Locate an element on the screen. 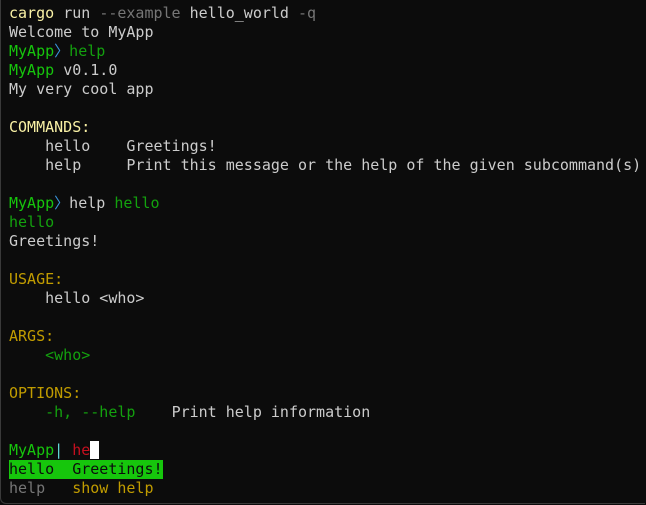 This screenshot has height=505, width=646. prompt-line-2: MyApp〉help hello is located at coordinates (327, 203).